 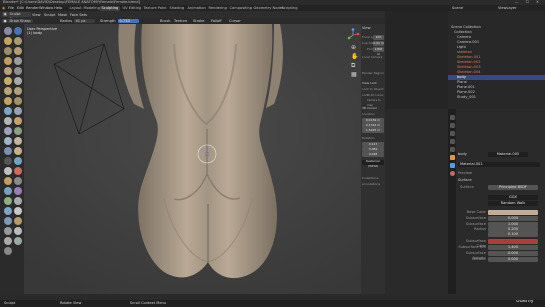 I want to click on tab-rendering: Rendering, so click(x=217, y=8).